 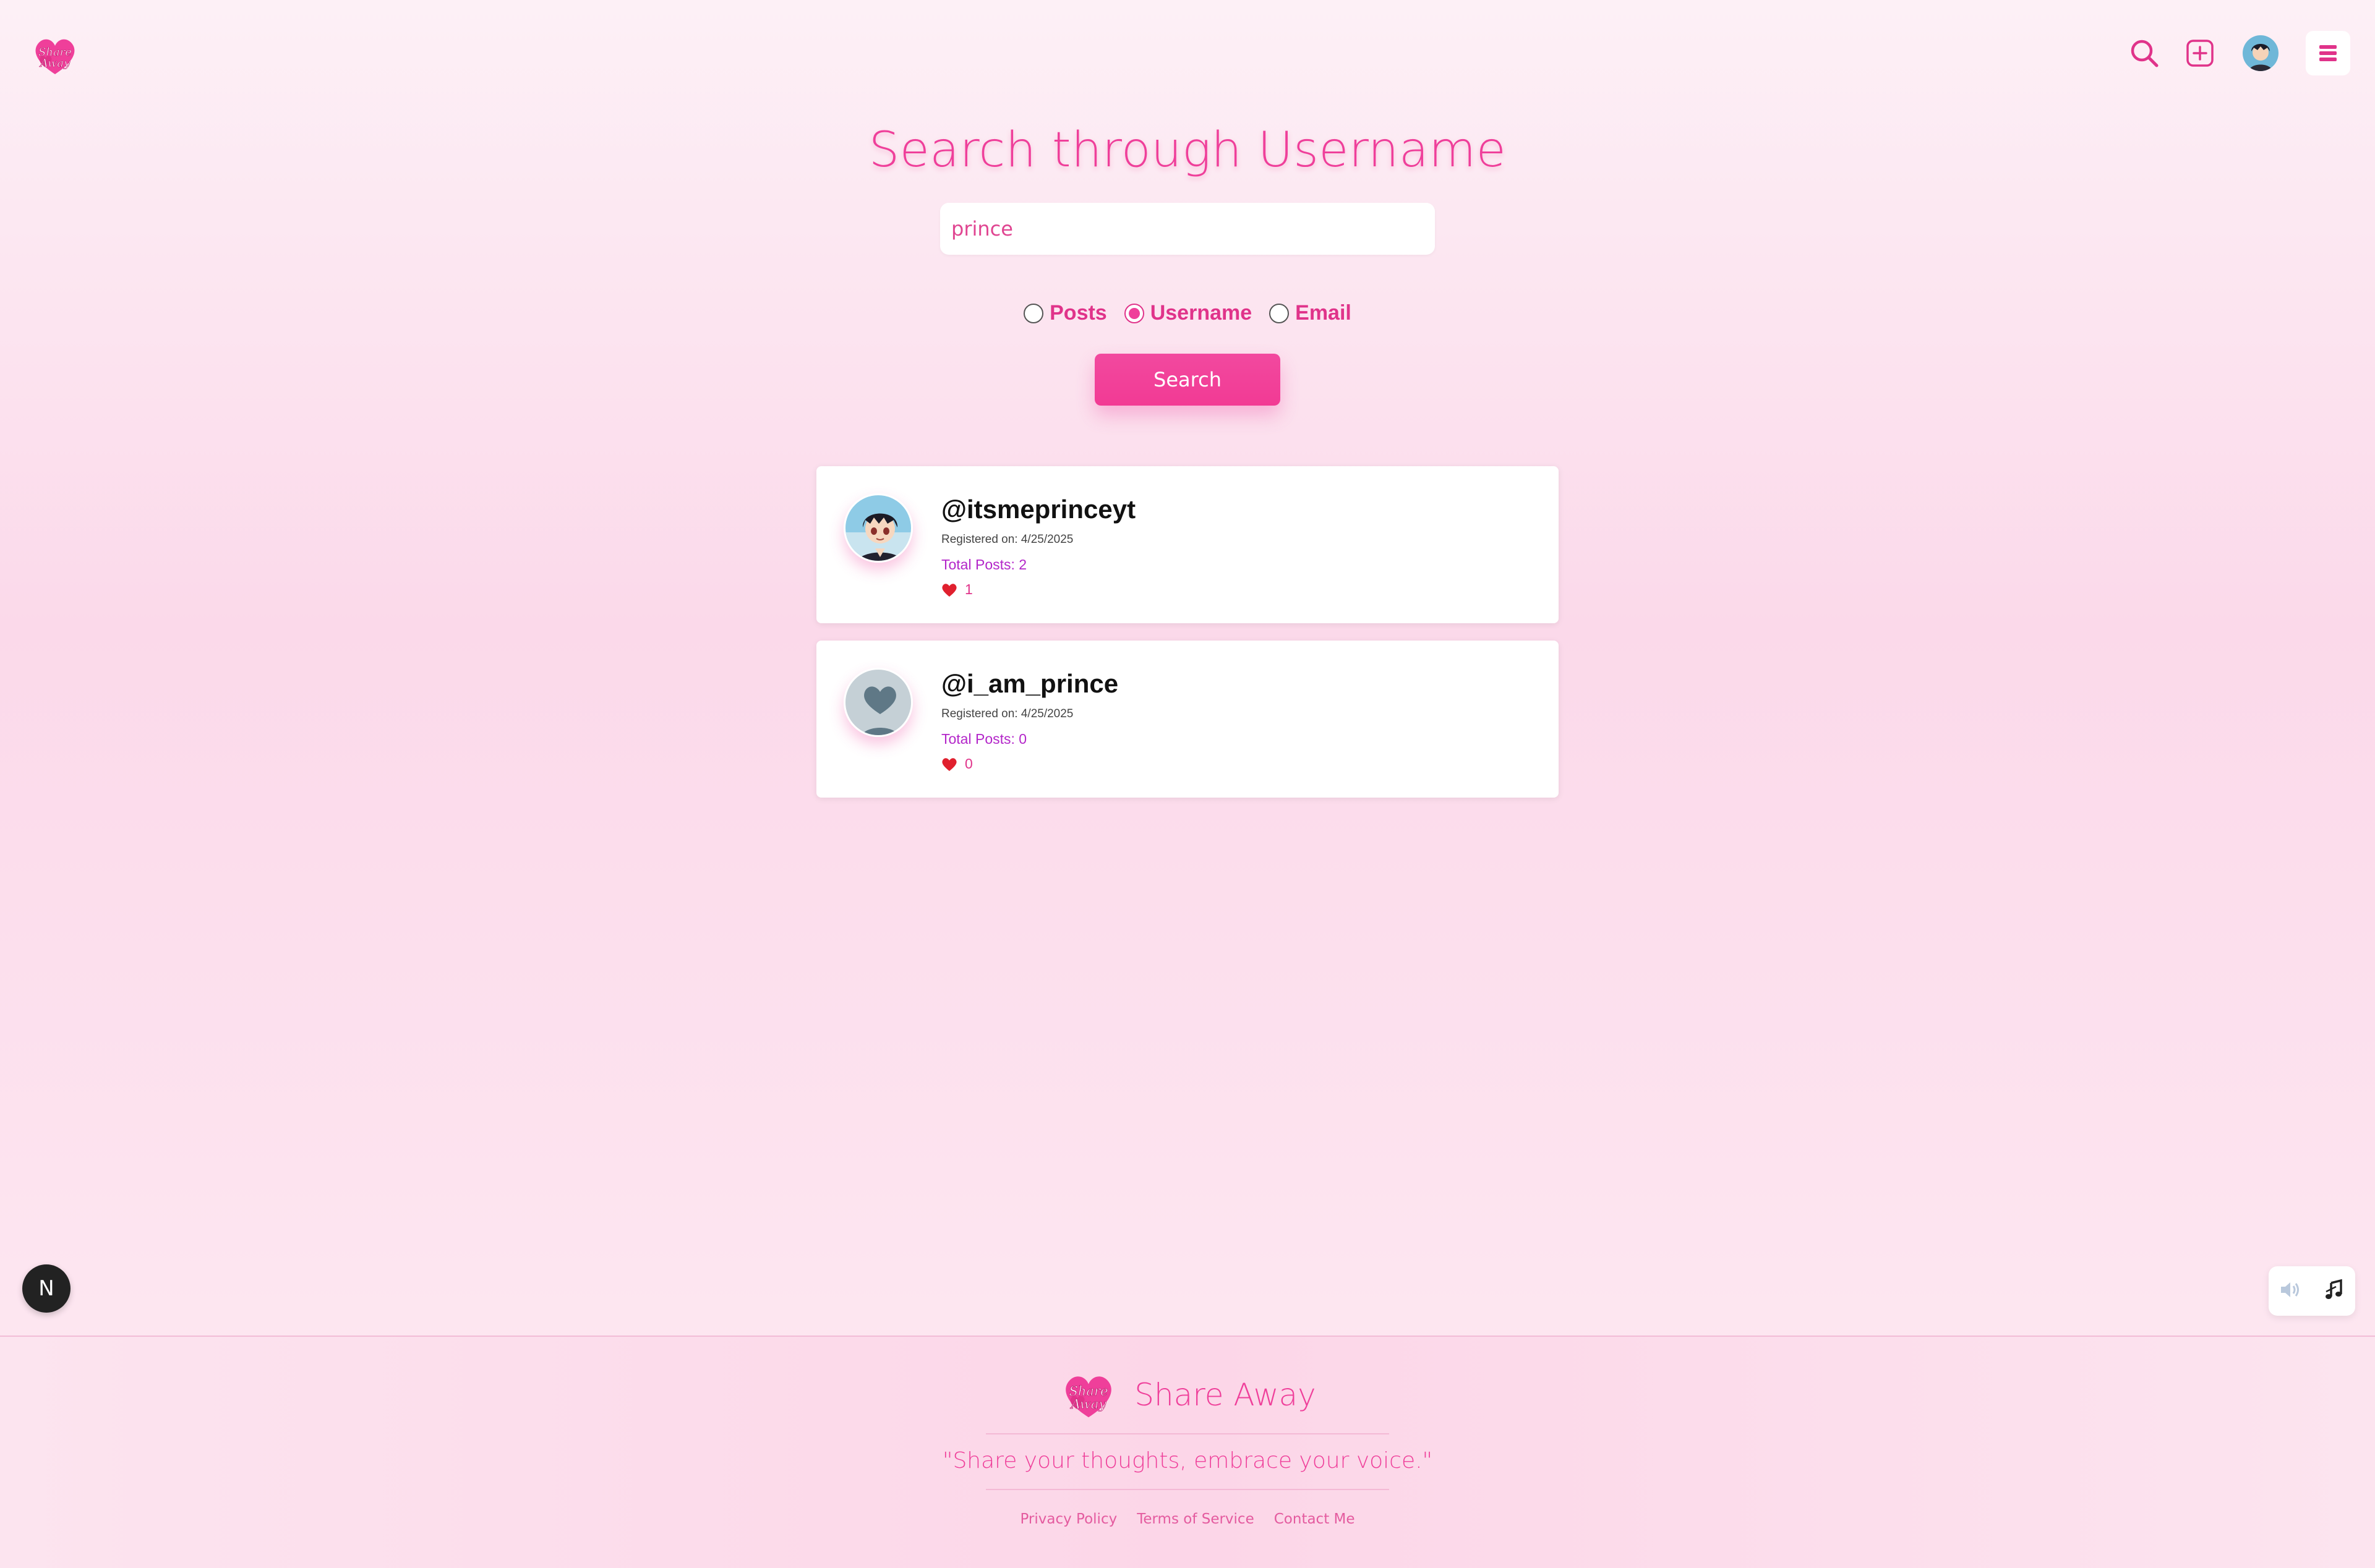 I want to click on add-post-icon, so click(x=2200, y=53).